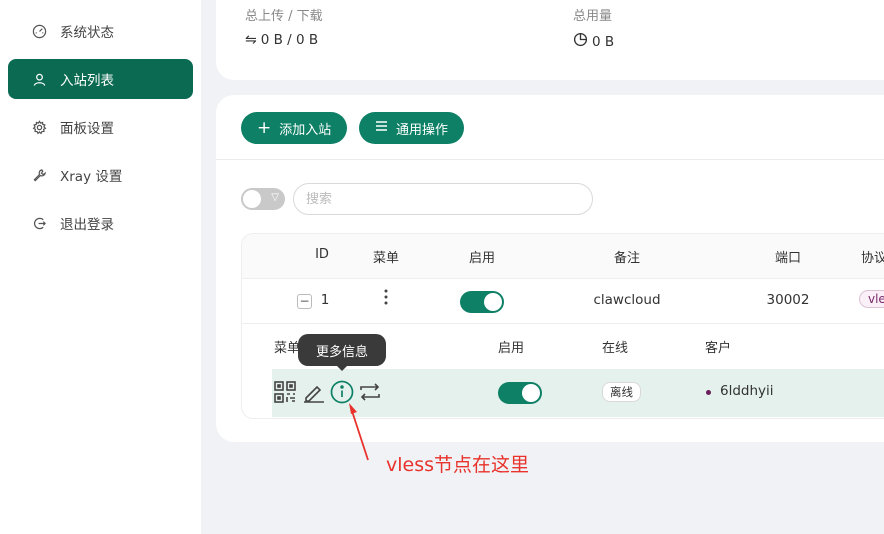 The width and height of the screenshot is (884, 534). I want to click on usage-value: 0 B, so click(593, 41).